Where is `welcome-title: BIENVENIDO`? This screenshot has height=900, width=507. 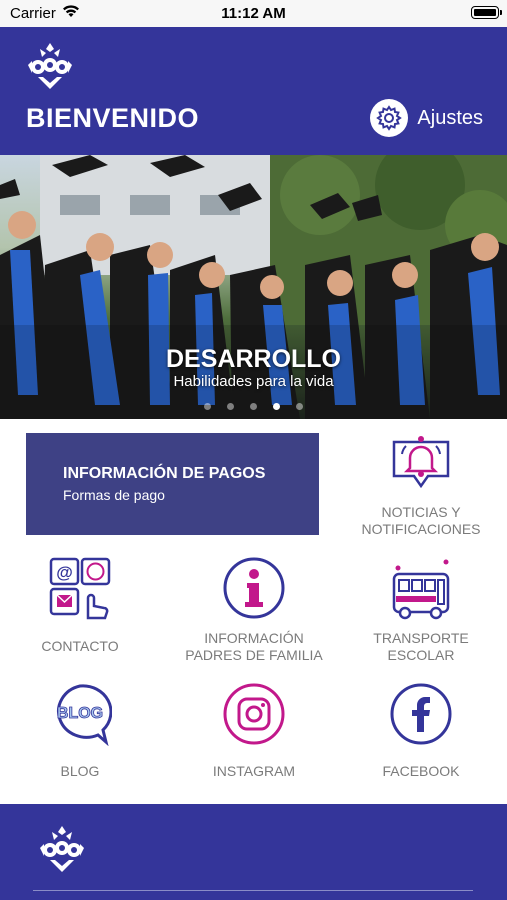
welcome-title: BIENVENIDO is located at coordinates (113, 118).